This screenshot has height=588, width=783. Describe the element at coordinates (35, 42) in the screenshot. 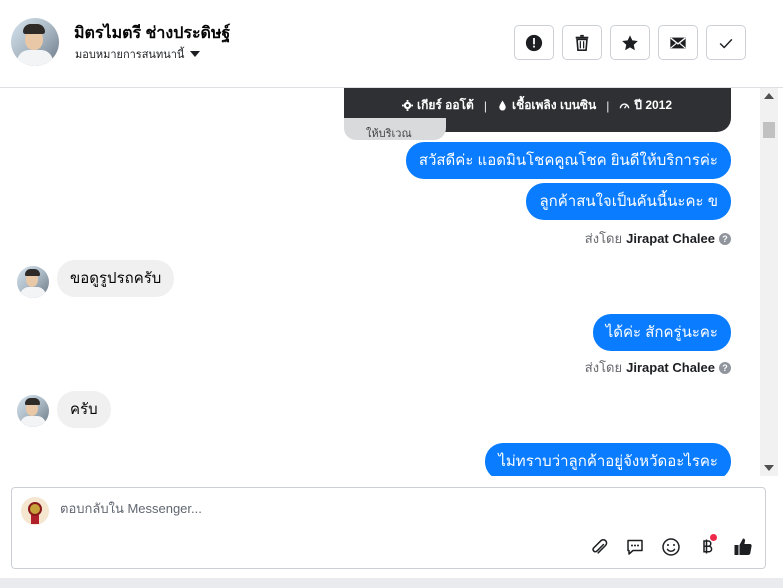

I see `contact-avatar` at that location.